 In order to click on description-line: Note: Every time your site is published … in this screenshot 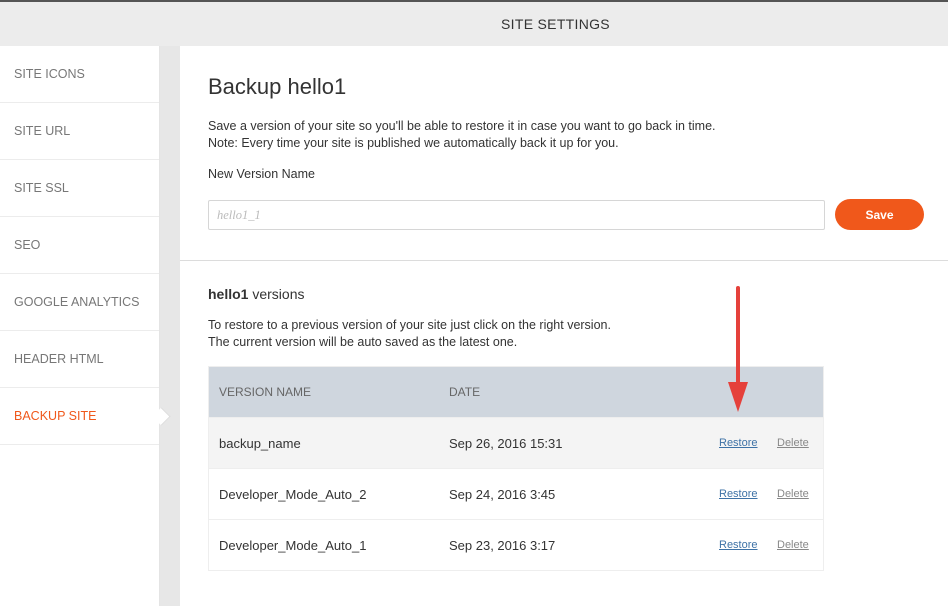, I will do `click(413, 143)`.